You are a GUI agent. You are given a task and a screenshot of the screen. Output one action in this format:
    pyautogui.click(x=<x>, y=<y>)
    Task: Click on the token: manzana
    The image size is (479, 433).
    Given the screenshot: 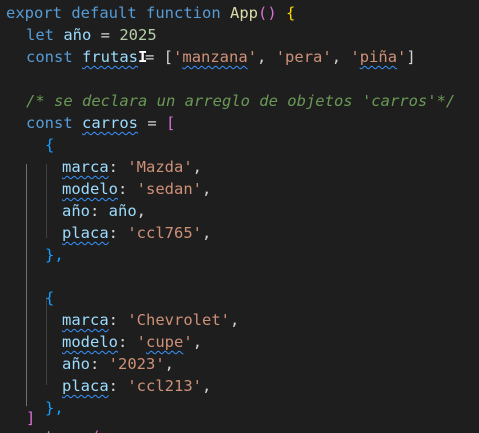 What is the action you would take?
    pyautogui.click(x=215, y=57)
    